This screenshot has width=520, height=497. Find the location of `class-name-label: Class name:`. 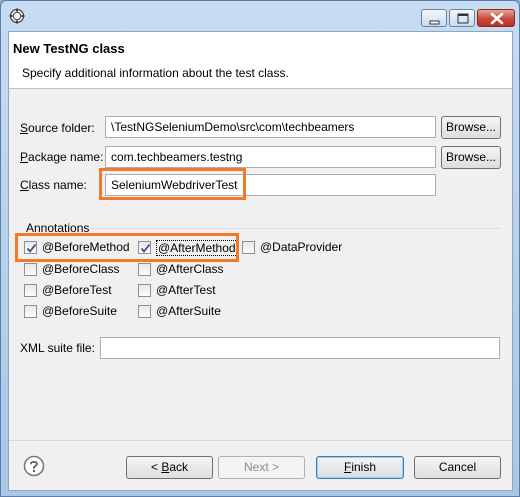

class-name-label: Class name: is located at coordinates (53, 185).